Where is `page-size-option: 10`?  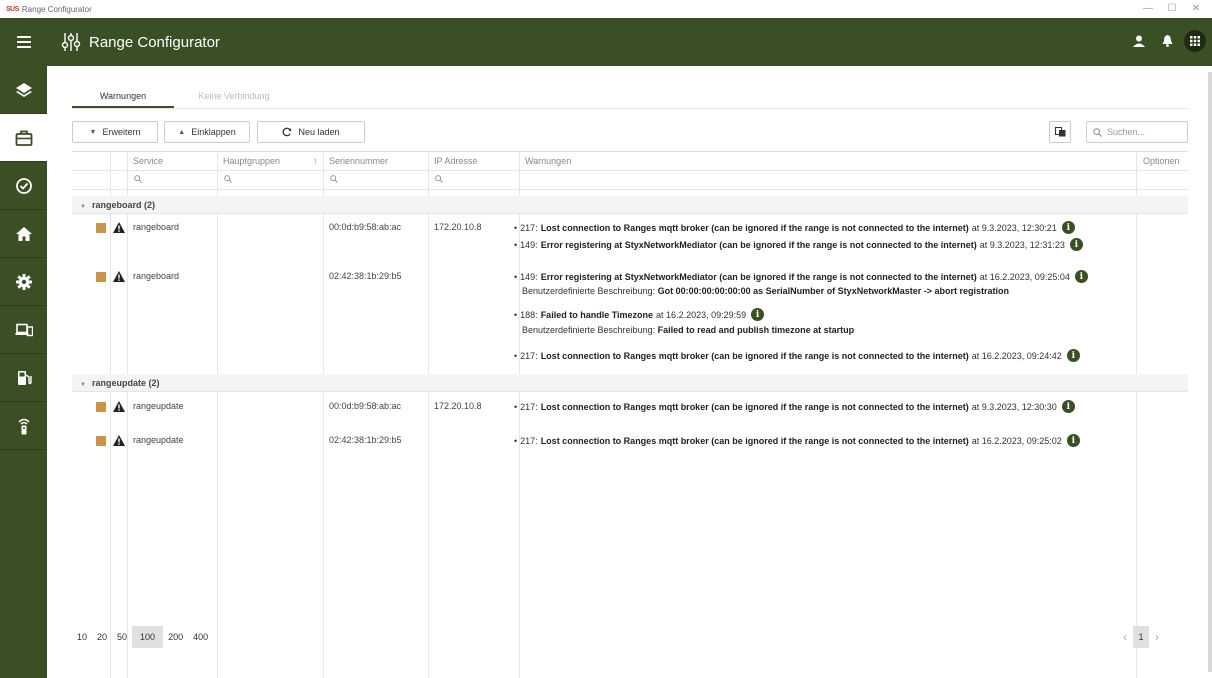 page-size-option: 10 is located at coordinates (82, 637).